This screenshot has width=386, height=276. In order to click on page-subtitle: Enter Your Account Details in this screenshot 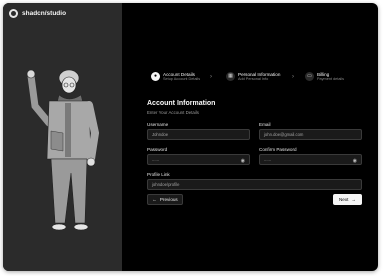, I will do `click(173, 112)`.